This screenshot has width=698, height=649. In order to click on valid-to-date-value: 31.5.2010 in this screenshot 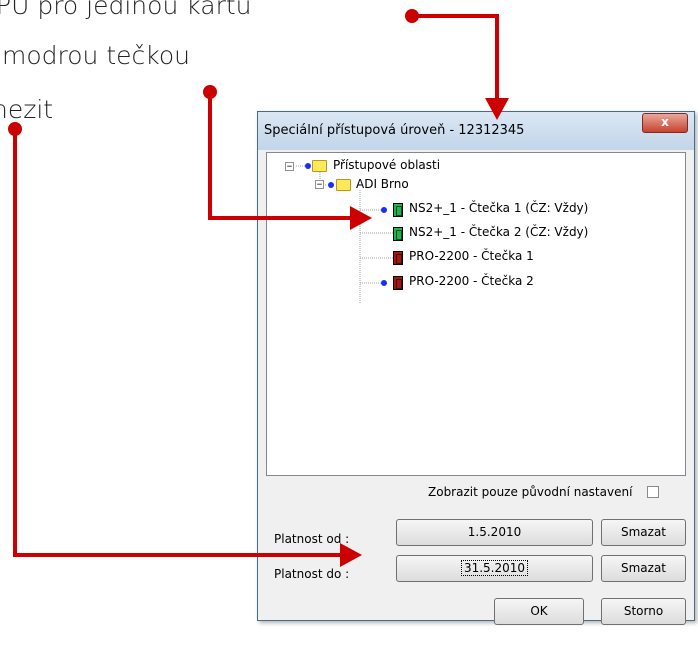, I will do `click(494, 568)`.